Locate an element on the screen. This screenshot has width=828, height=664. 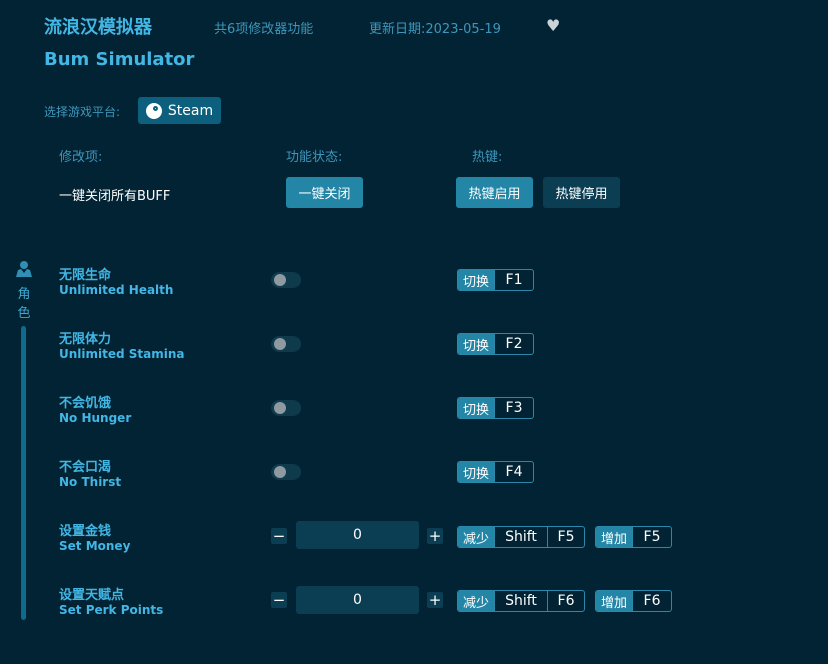
no-hunger-toggle is located at coordinates (286, 408).